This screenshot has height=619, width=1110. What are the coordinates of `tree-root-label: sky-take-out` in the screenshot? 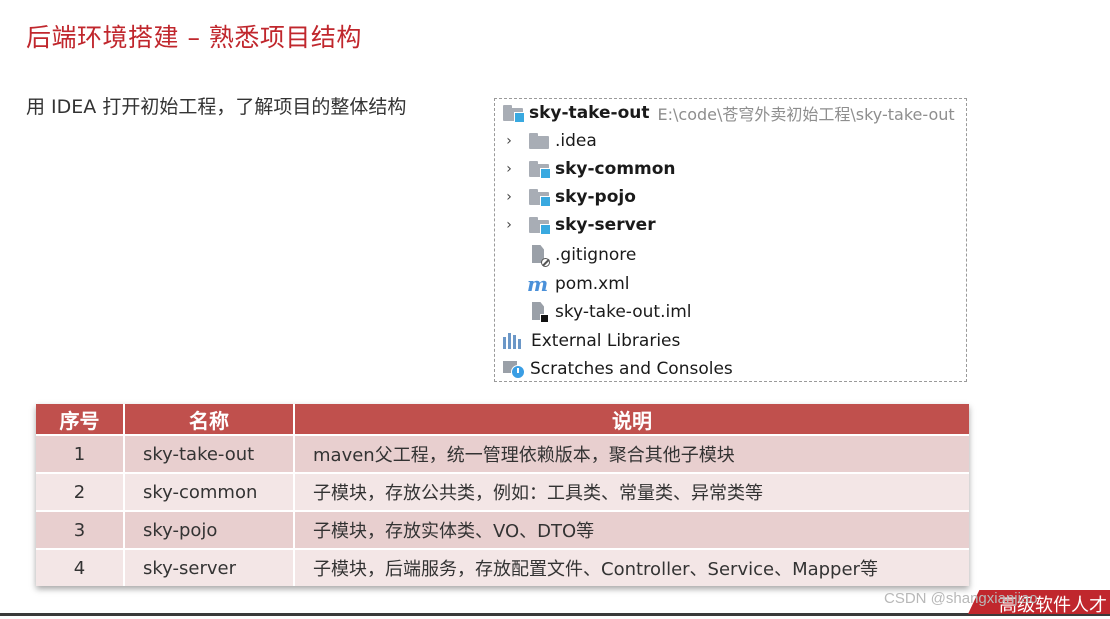 It's located at (589, 113).